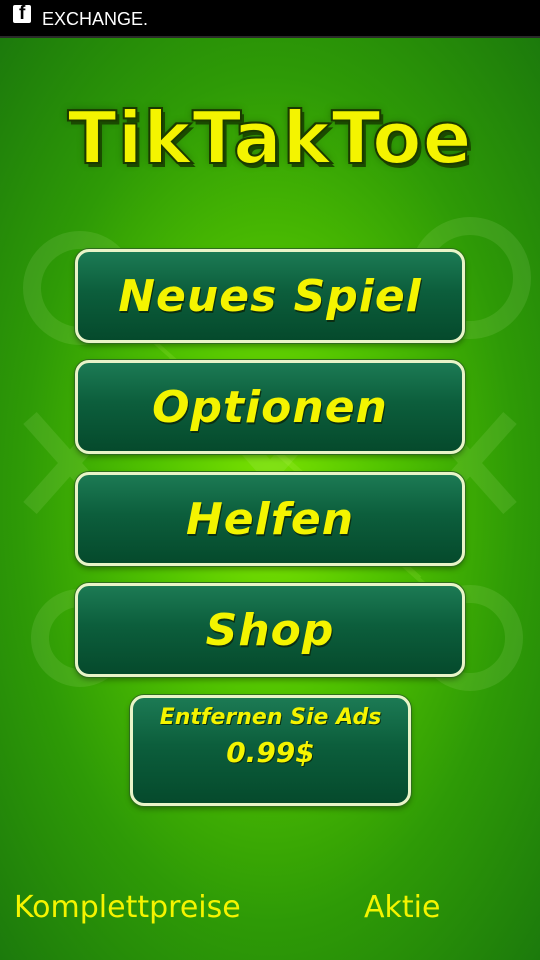 The image size is (540, 960). I want to click on new-game-button: Neues Spiel, so click(270, 296).